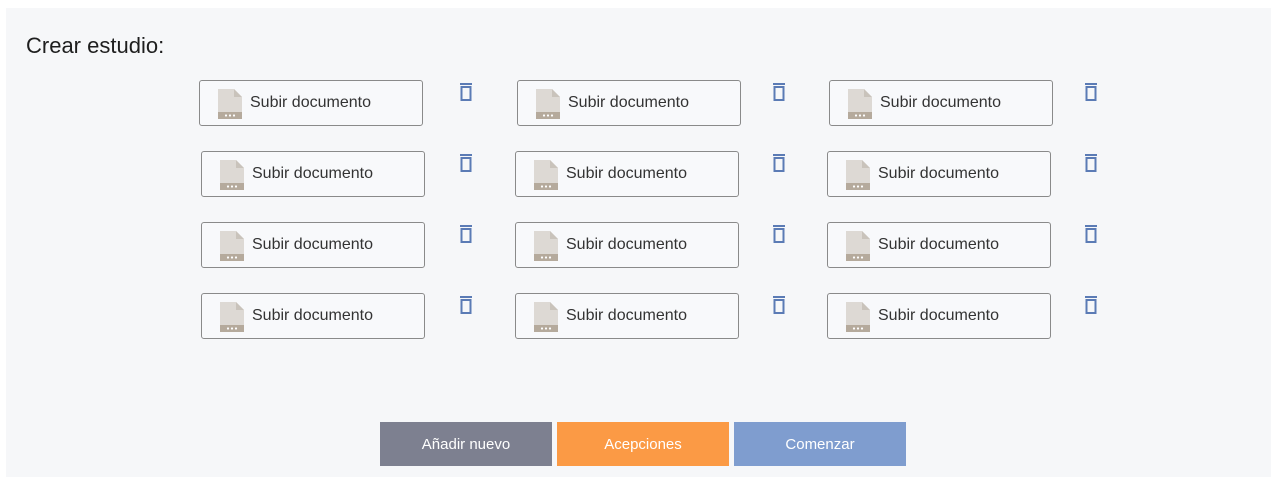 This screenshot has height=479, width=1278. What do you see at coordinates (95, 45) in the screenshot?
I see `page-title: Crear estudio:` at bounding box center [95, 45].